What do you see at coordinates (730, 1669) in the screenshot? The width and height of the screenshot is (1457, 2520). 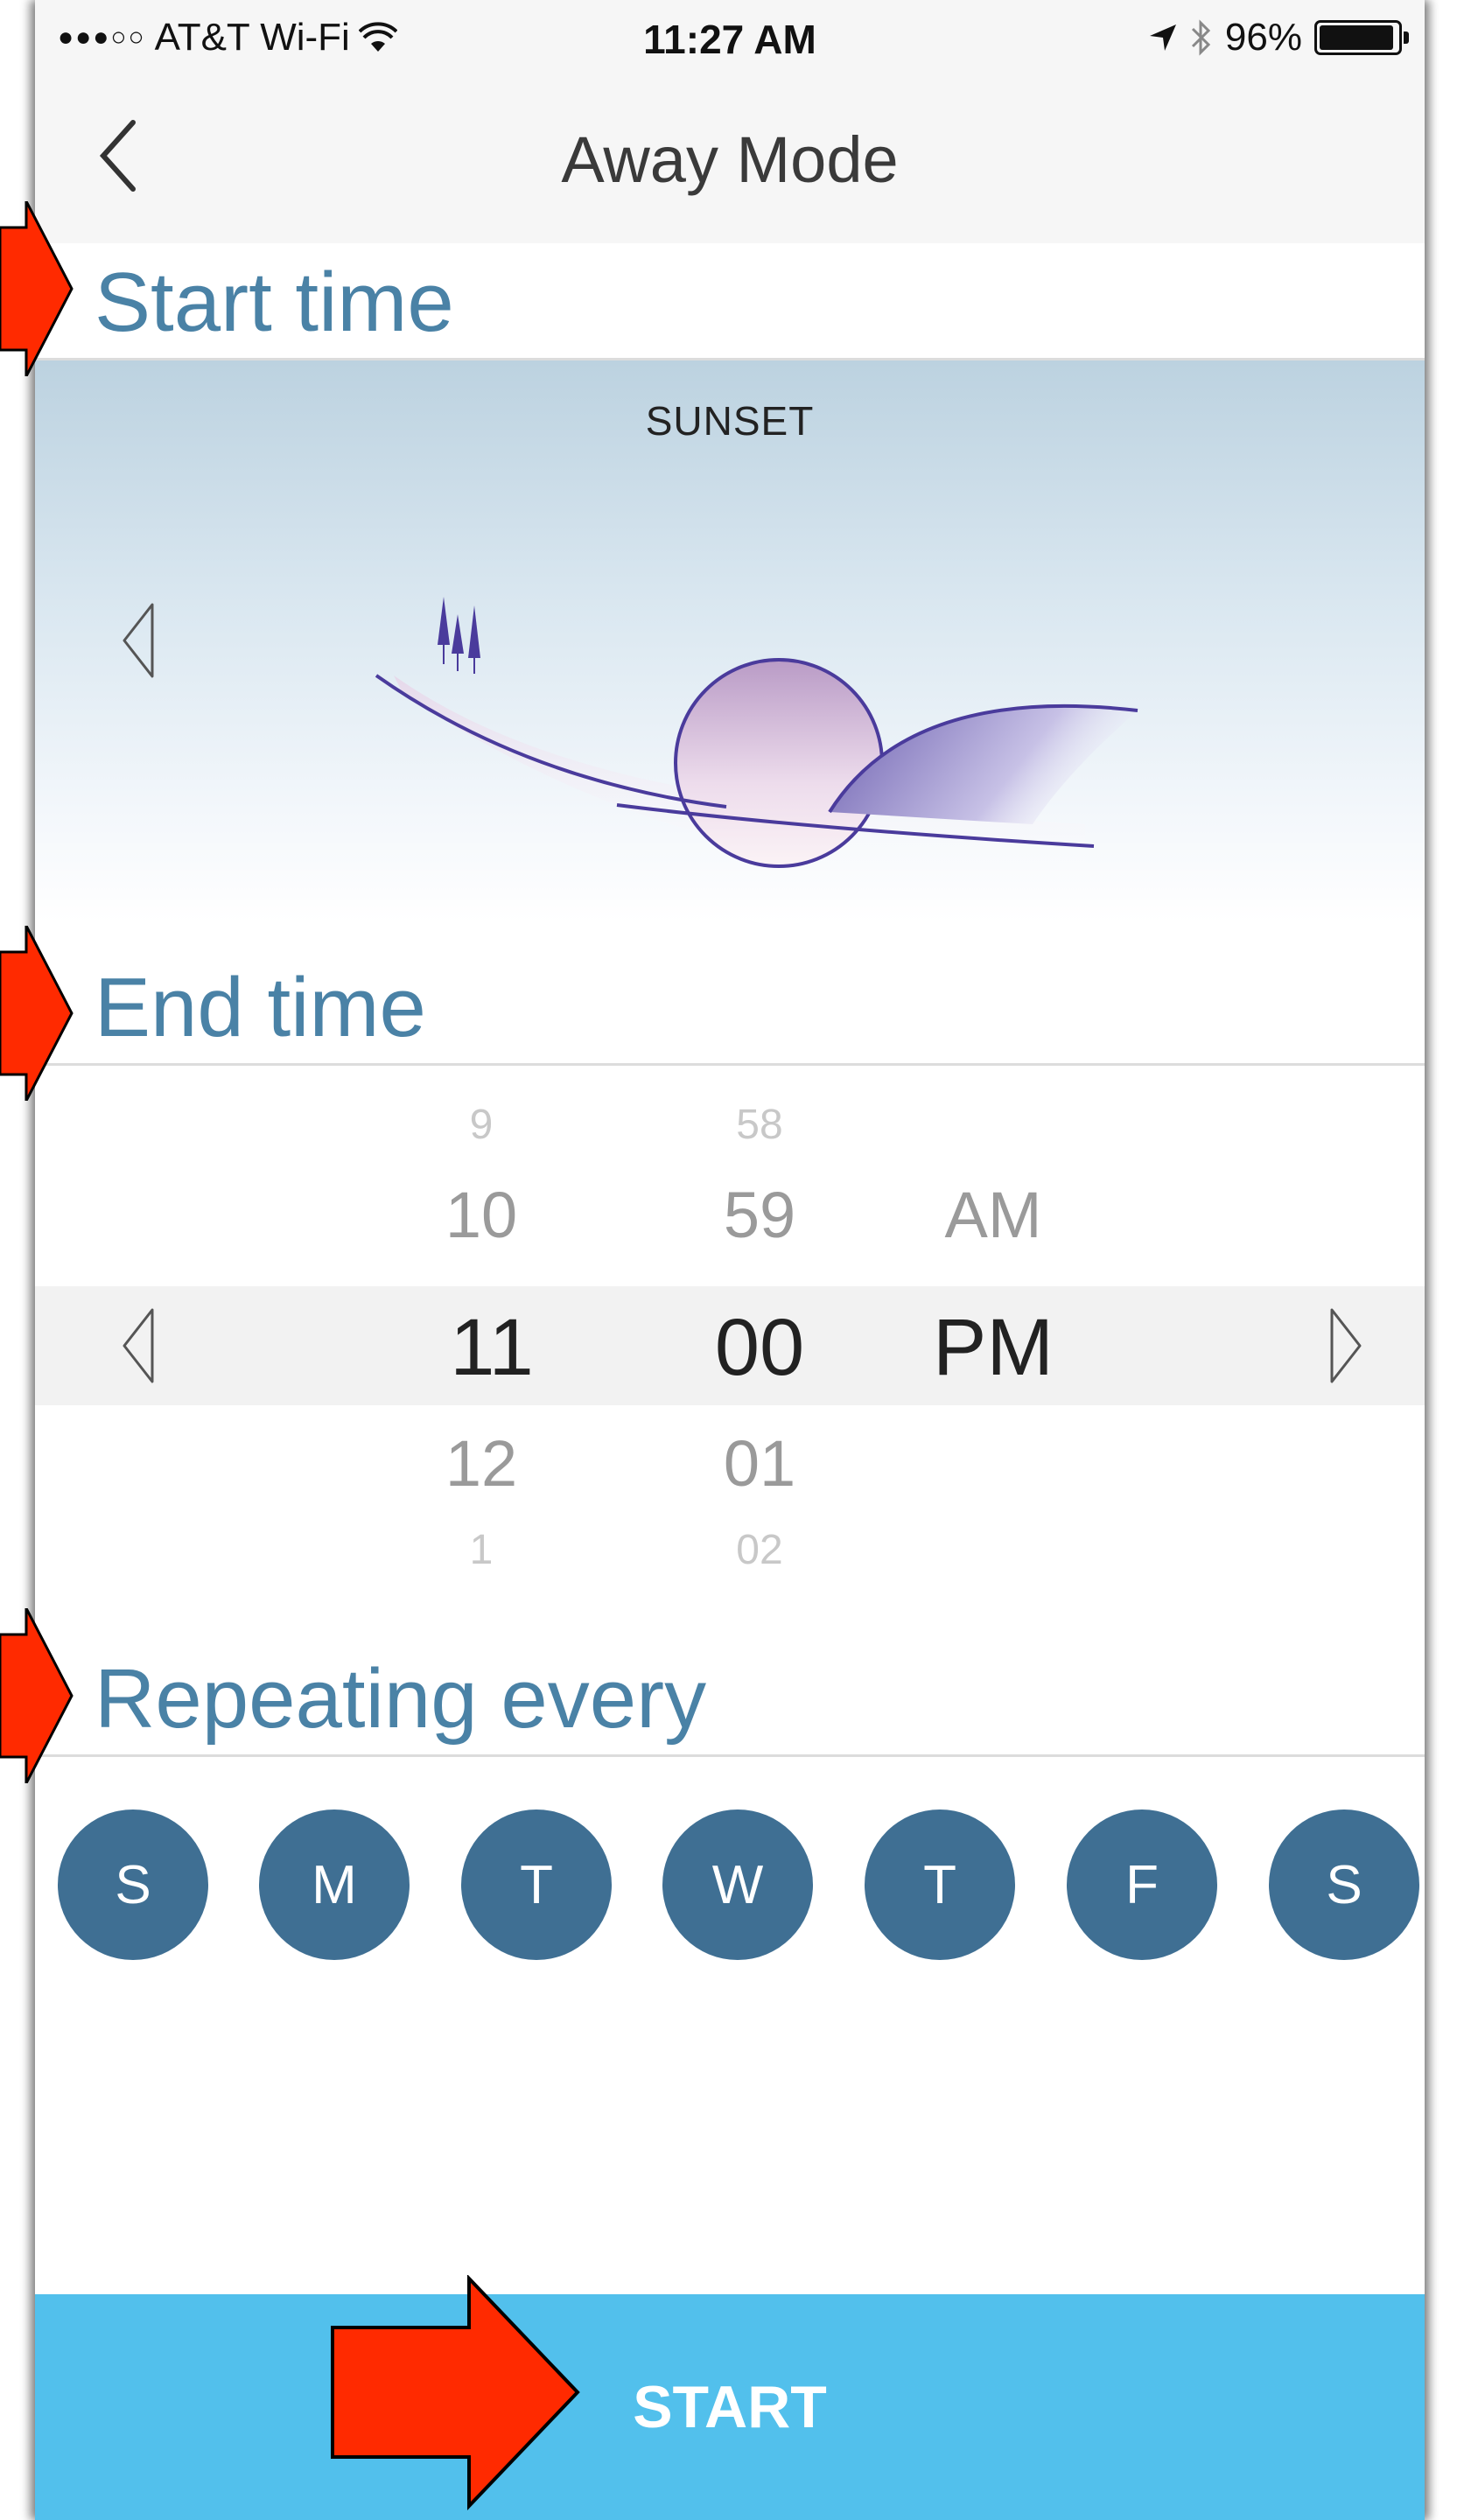 I see `repeating-every-header: Repeating every` at bounding box center [730, 1669].